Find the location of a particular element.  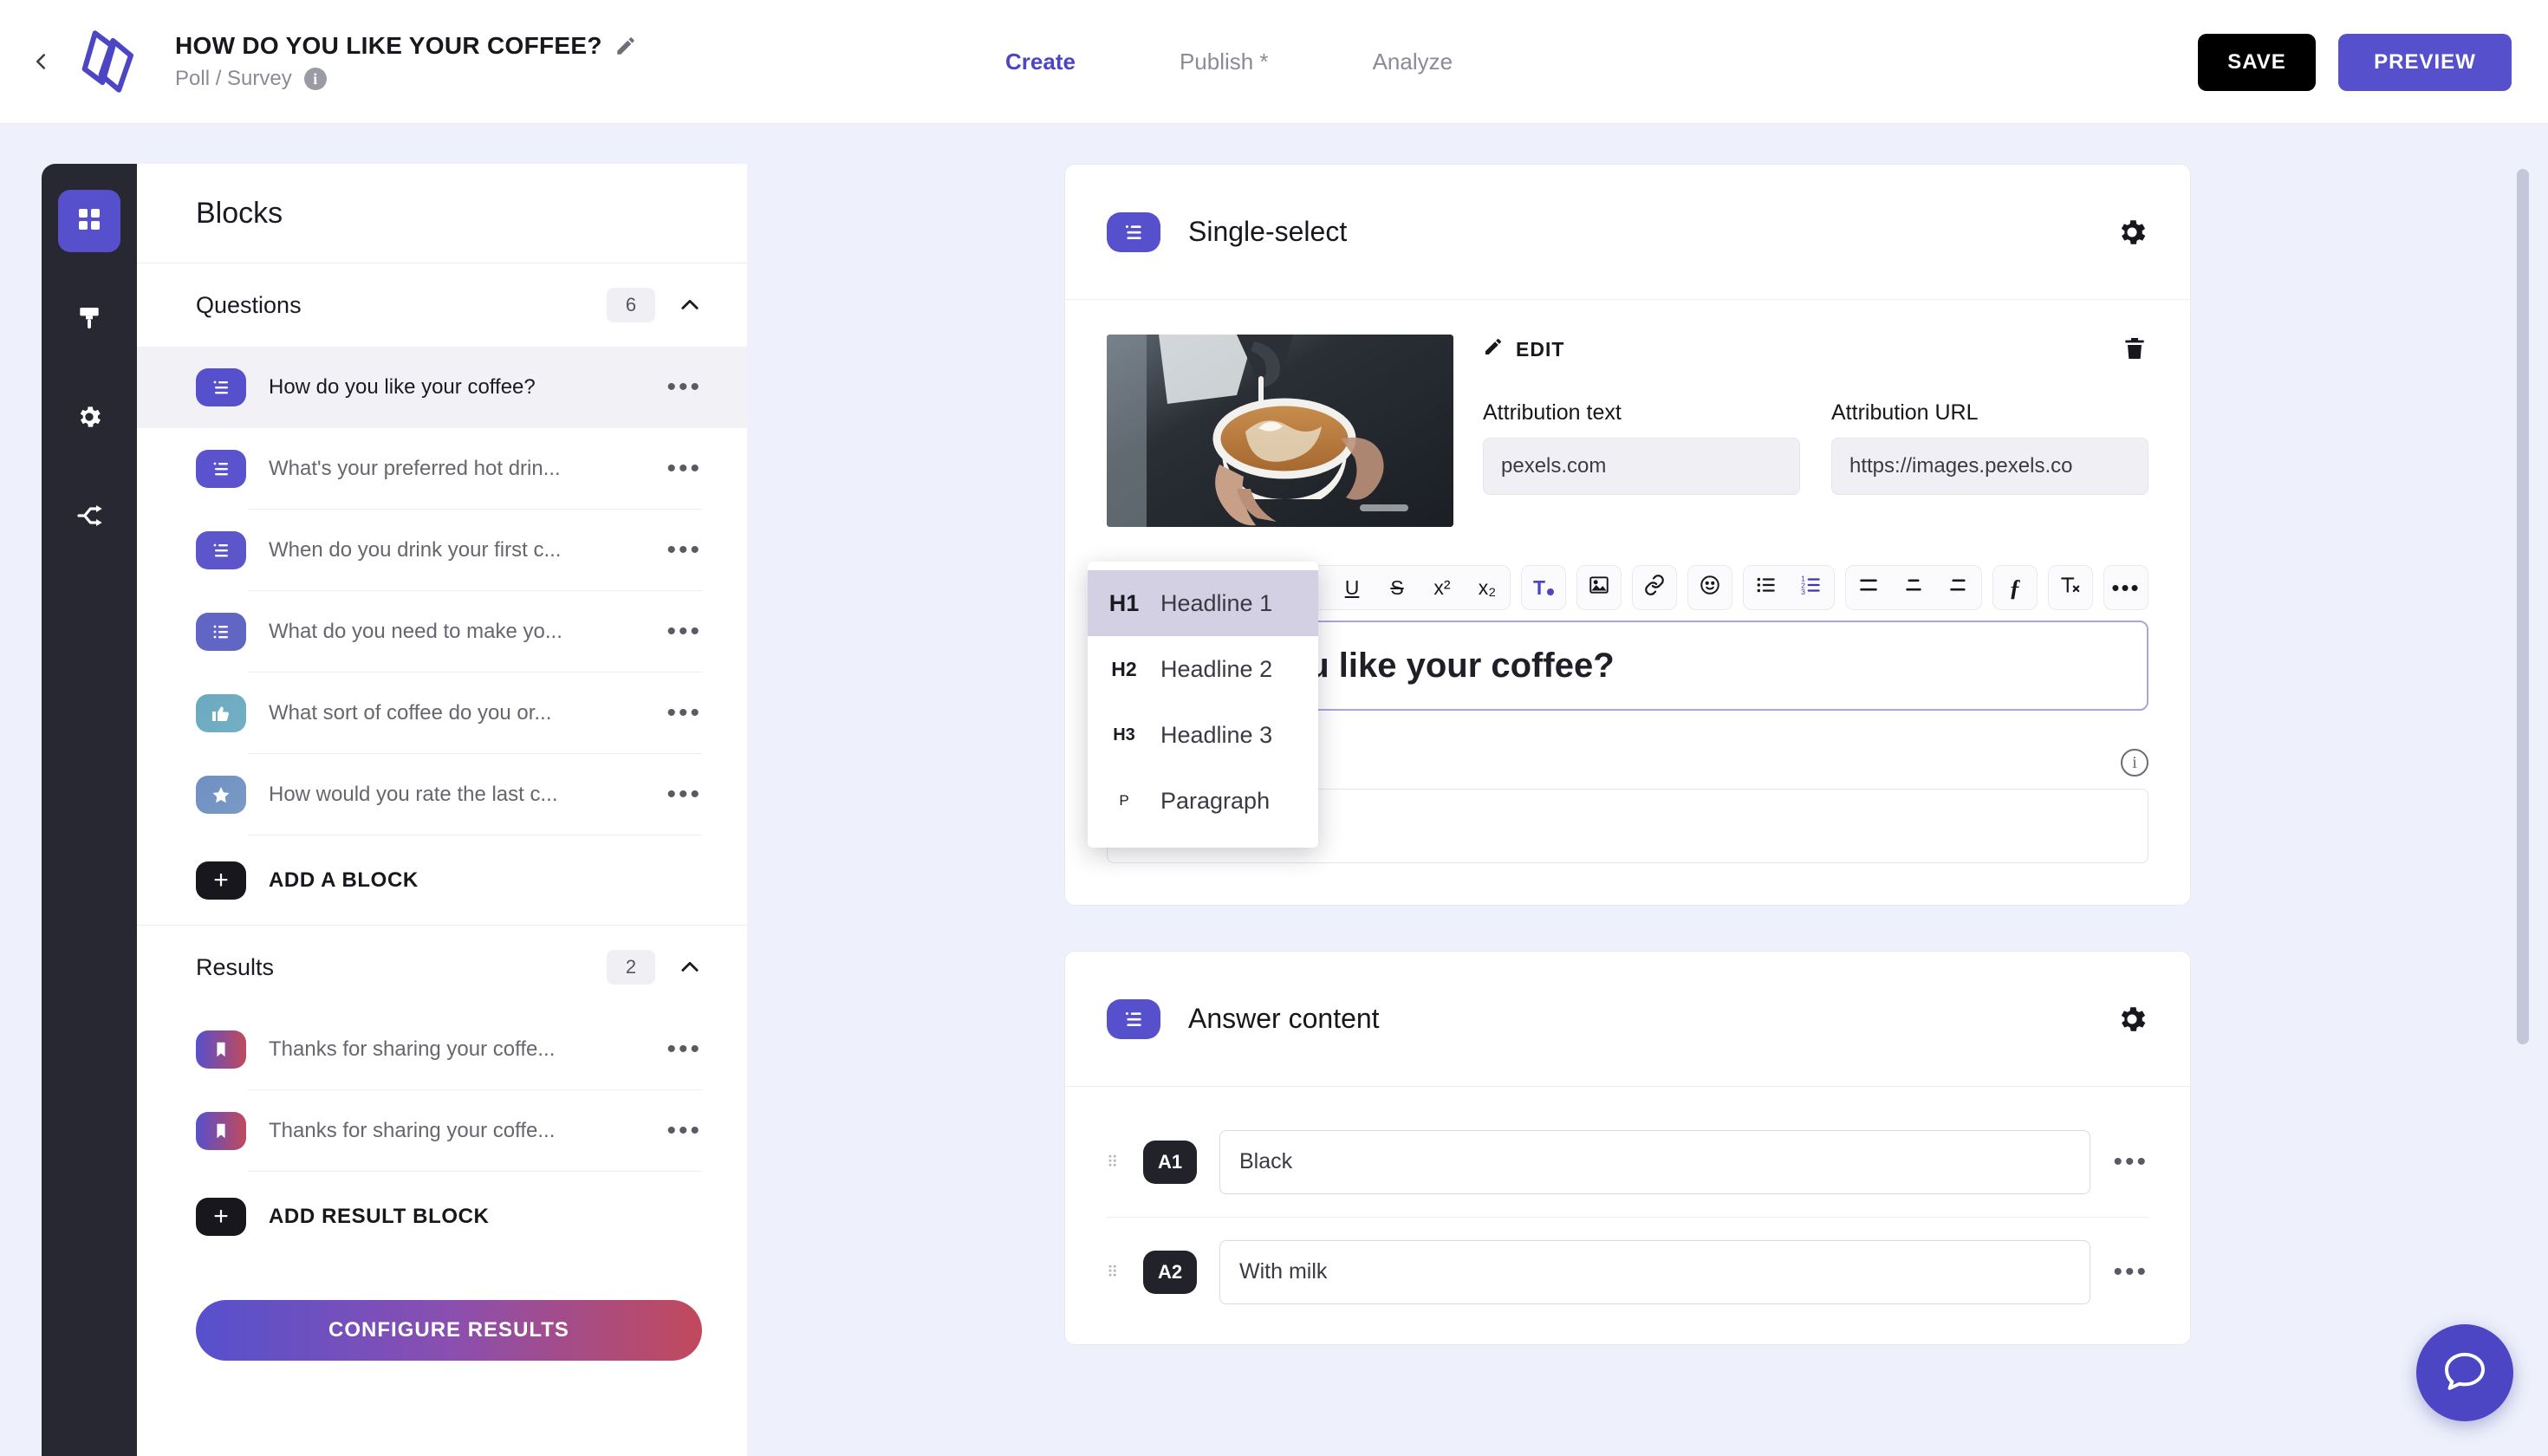

pencil-icon is located at coordinates (625, 46).